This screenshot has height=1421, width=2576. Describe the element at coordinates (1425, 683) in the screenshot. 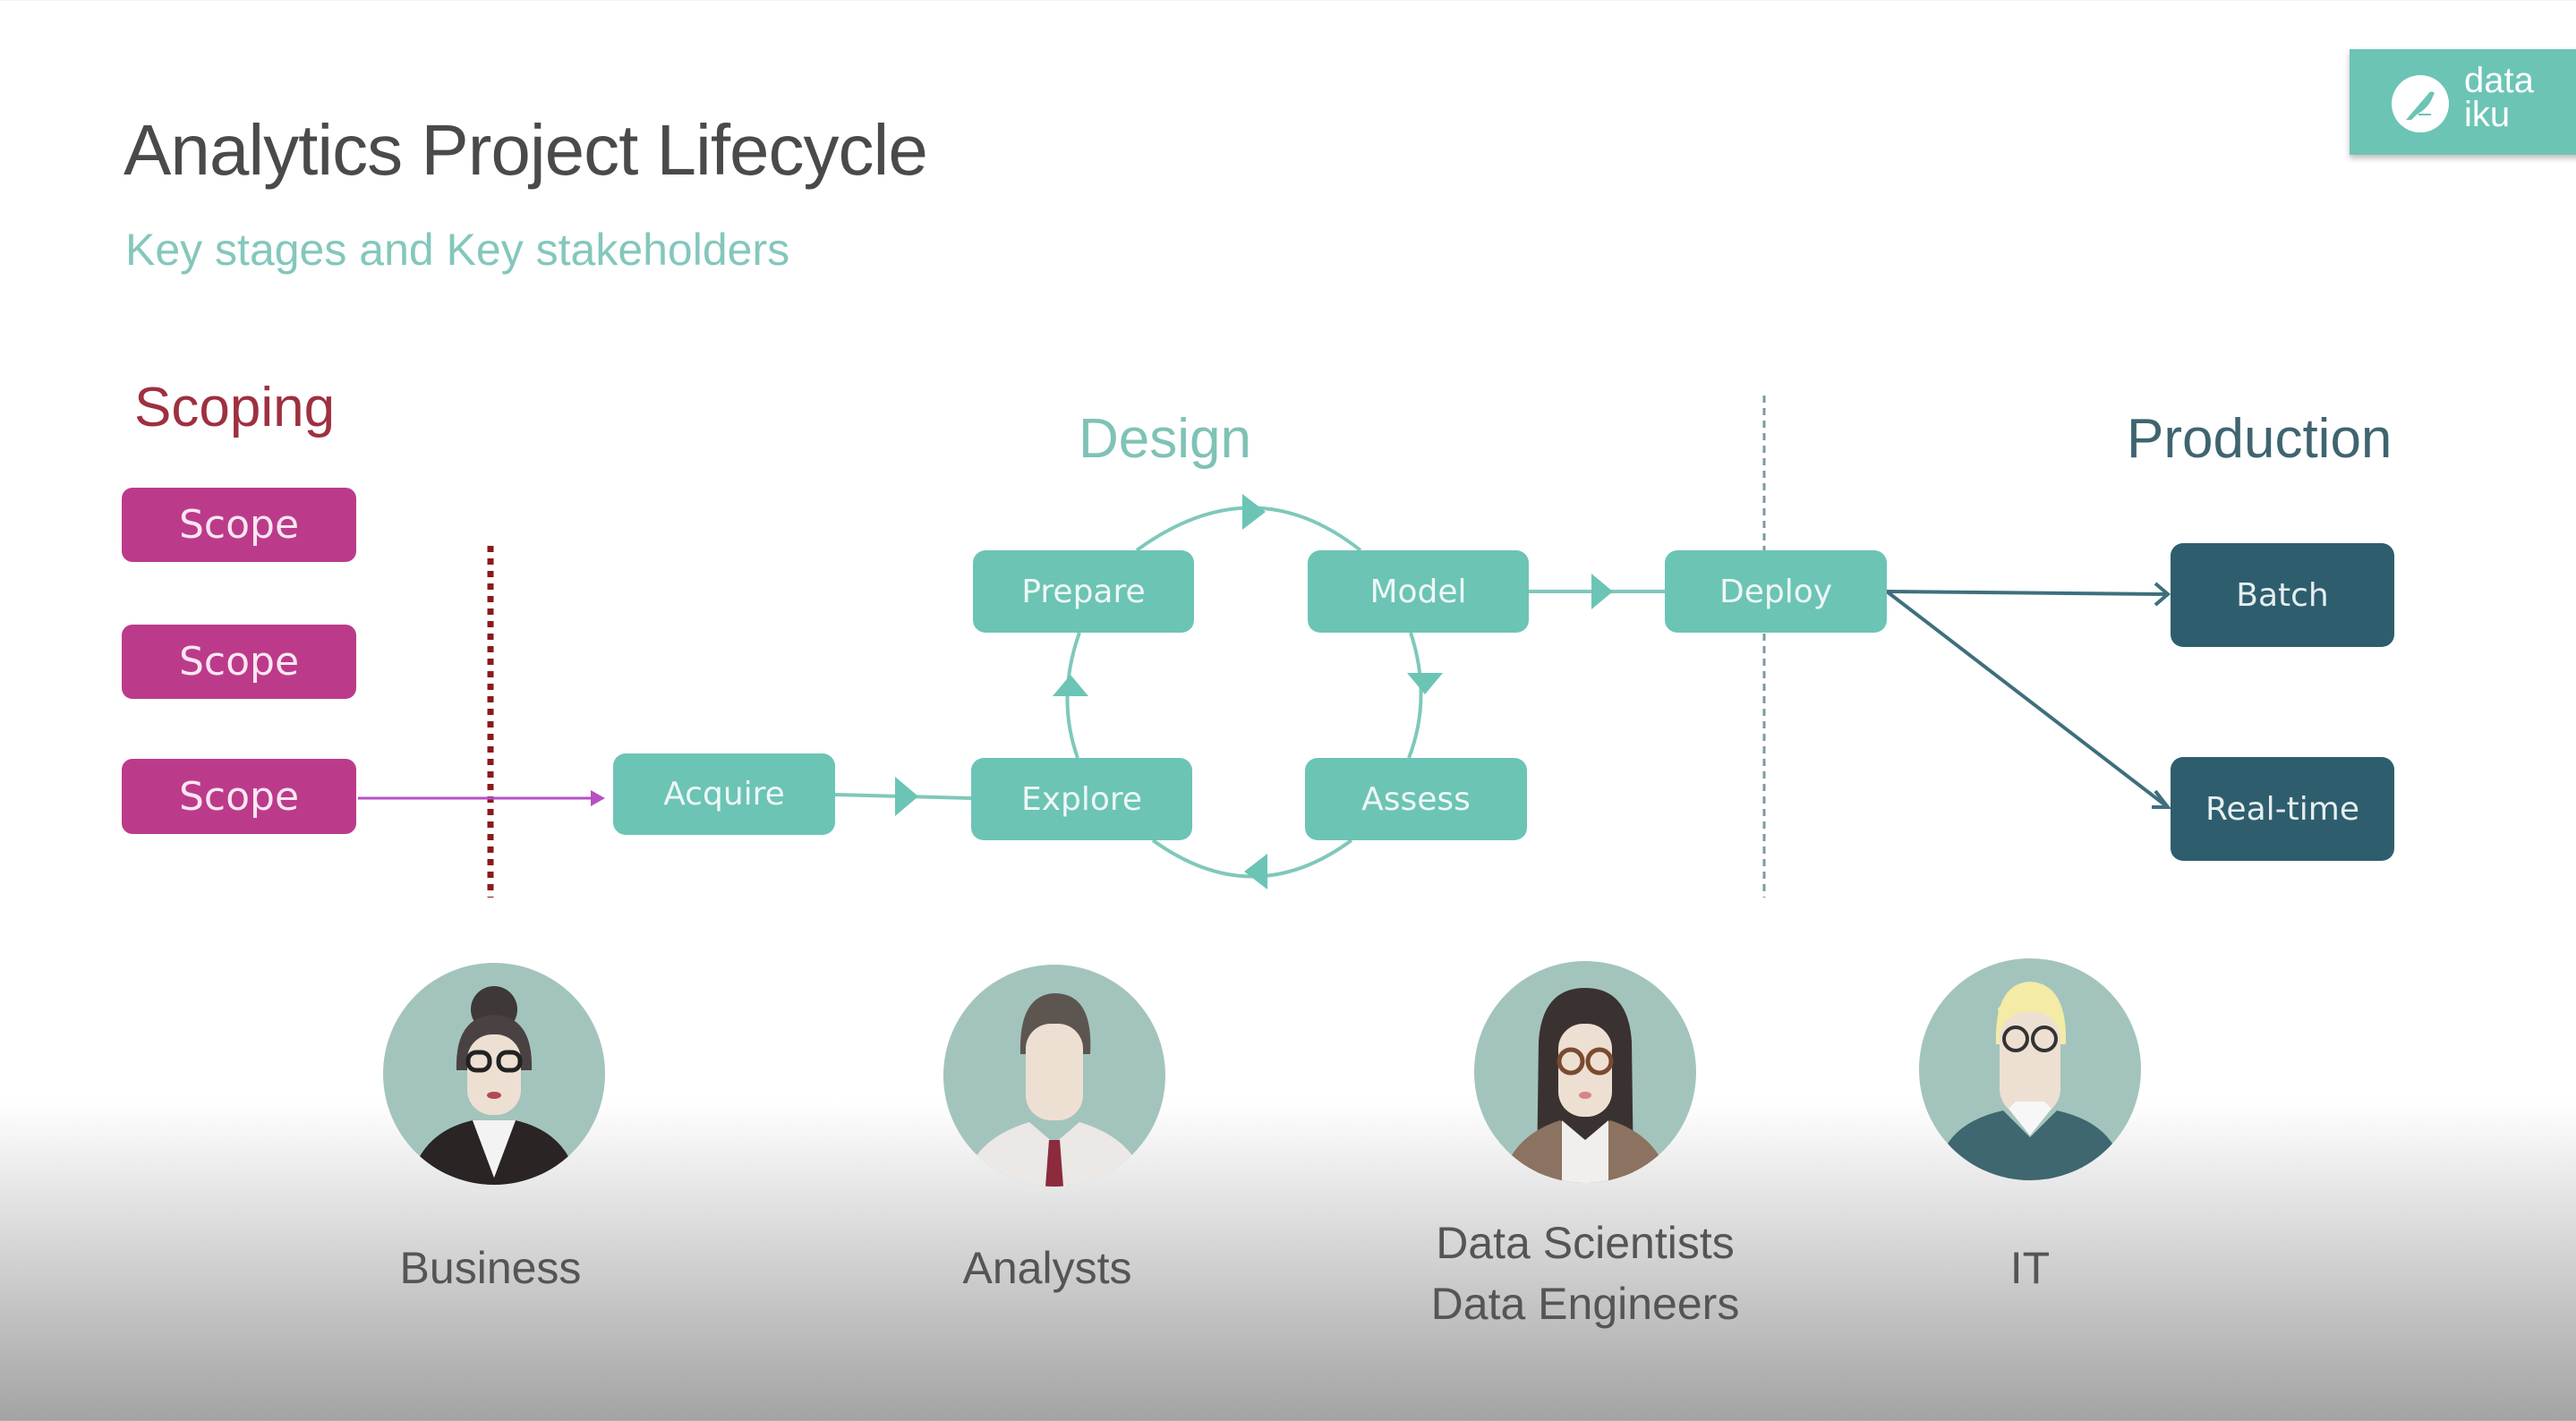

I see `model-to-assess-arrowhead` at that location.